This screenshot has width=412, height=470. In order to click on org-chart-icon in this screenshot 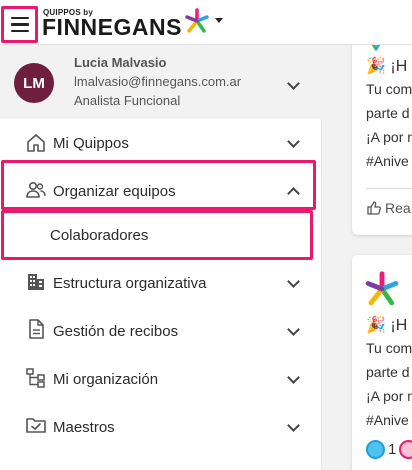, I will do `click(35, 378)`.